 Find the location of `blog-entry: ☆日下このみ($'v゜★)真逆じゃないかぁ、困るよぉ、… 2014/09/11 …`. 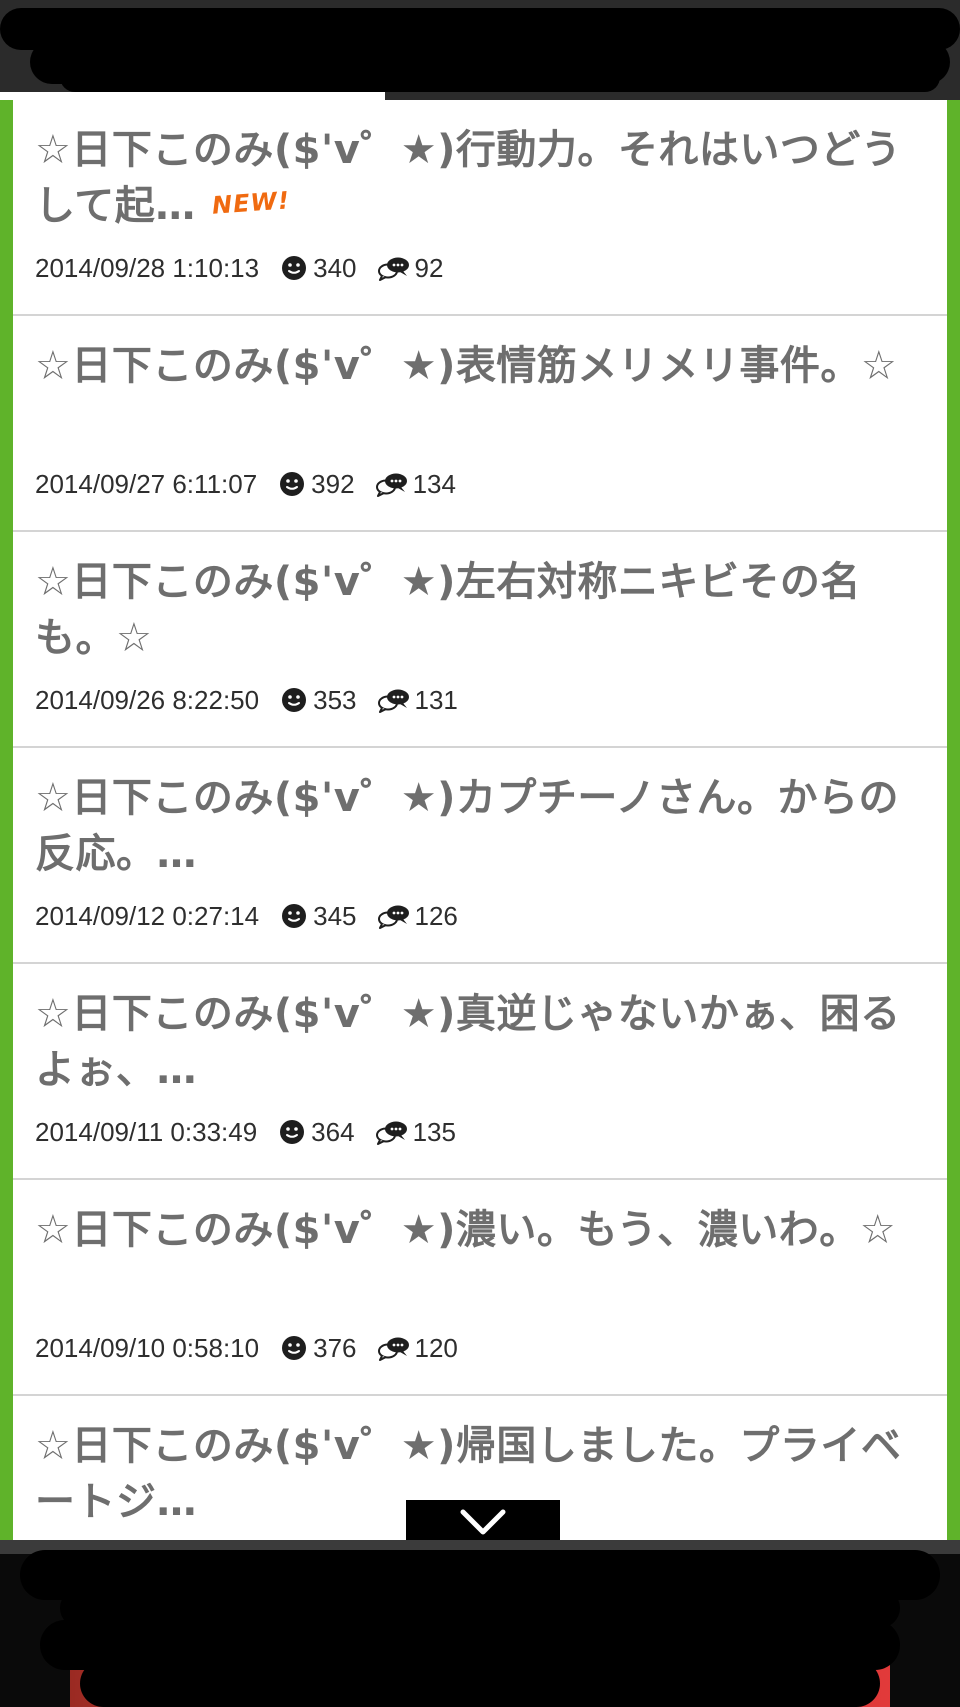

blog-entry: ☆日下このみ($'v゜★)真逆じゃないかぁ、困るよぉ、… 2014/09/11 … is located at coordinates (480, 1072).